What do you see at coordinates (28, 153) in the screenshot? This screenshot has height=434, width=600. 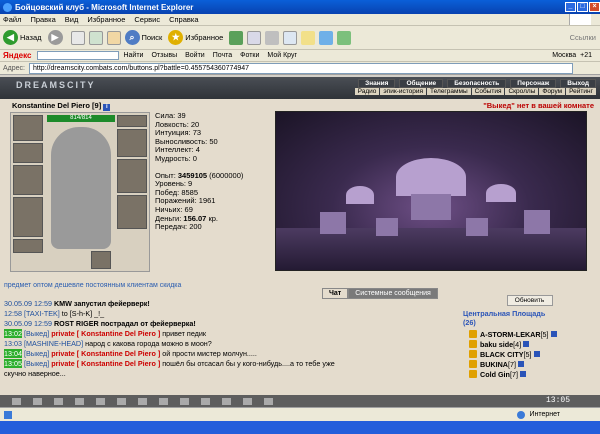 I see `bracer-slot` at bounding box center [28, 153].